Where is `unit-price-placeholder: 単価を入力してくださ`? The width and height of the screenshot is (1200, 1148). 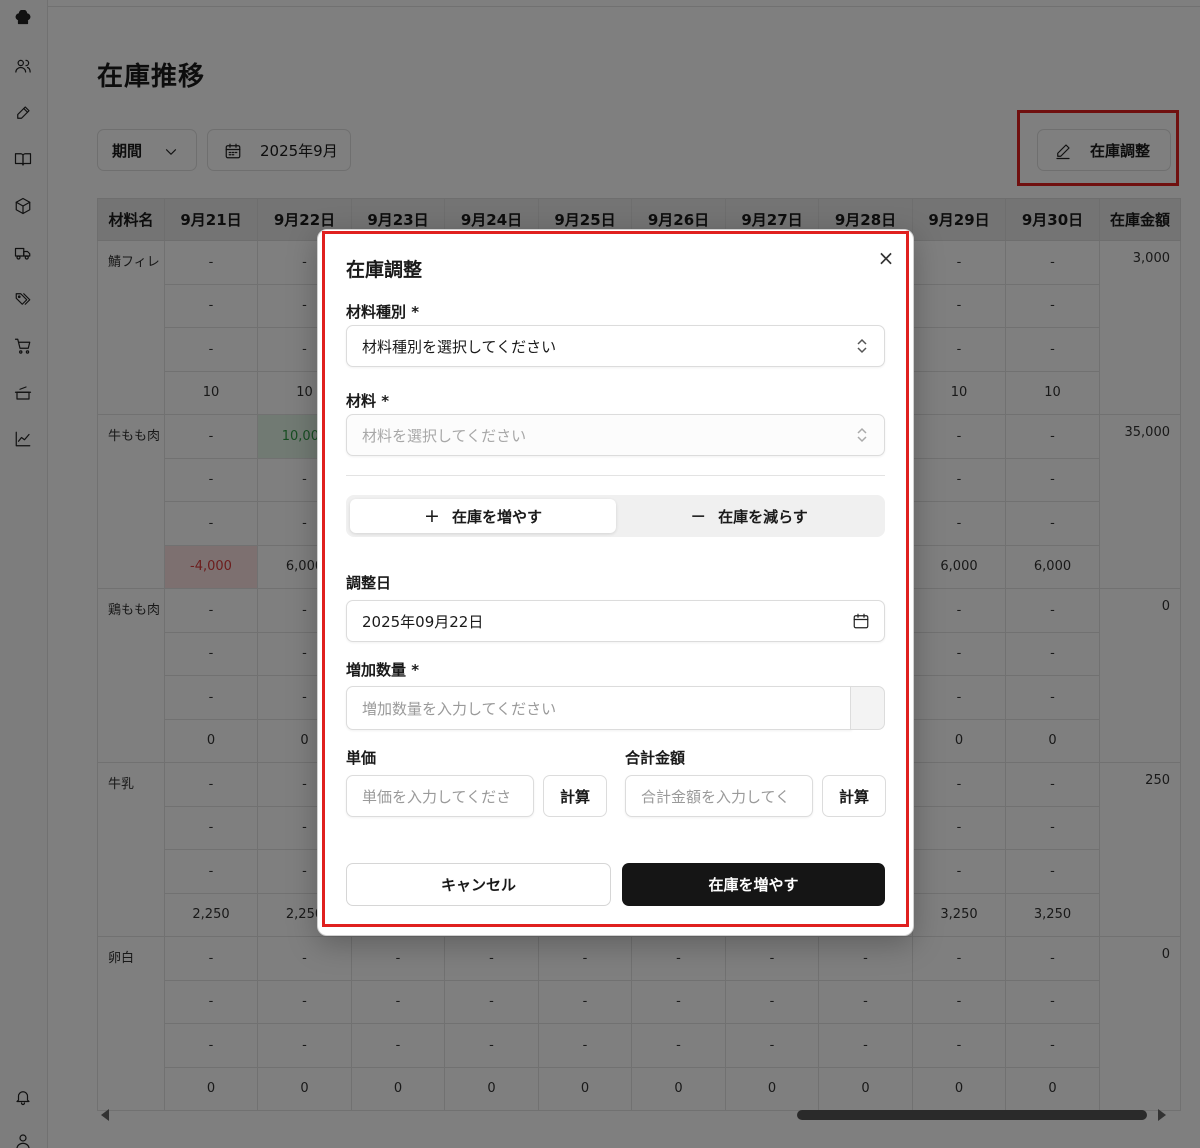
unit-price-placeholder: 単価を入力してくださ is located at coordinates (437, 796).